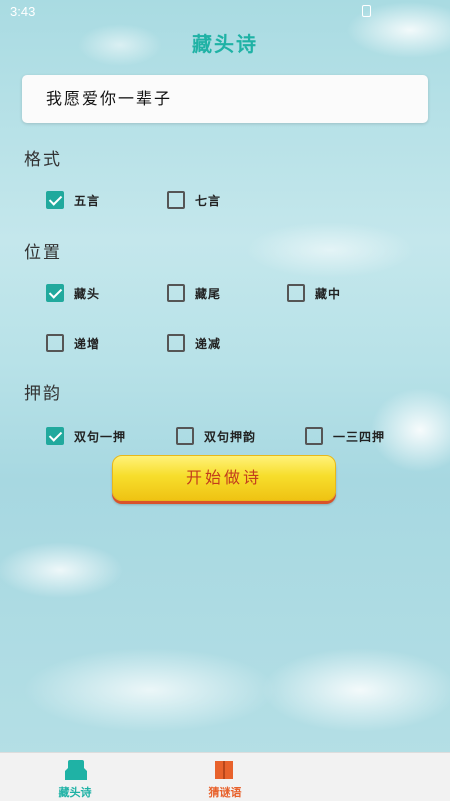 The image size is (450, 801). What do you see at coordinates (224, 770) in the screenshot?
I see `book-icon` at bounding box center [224, 770].